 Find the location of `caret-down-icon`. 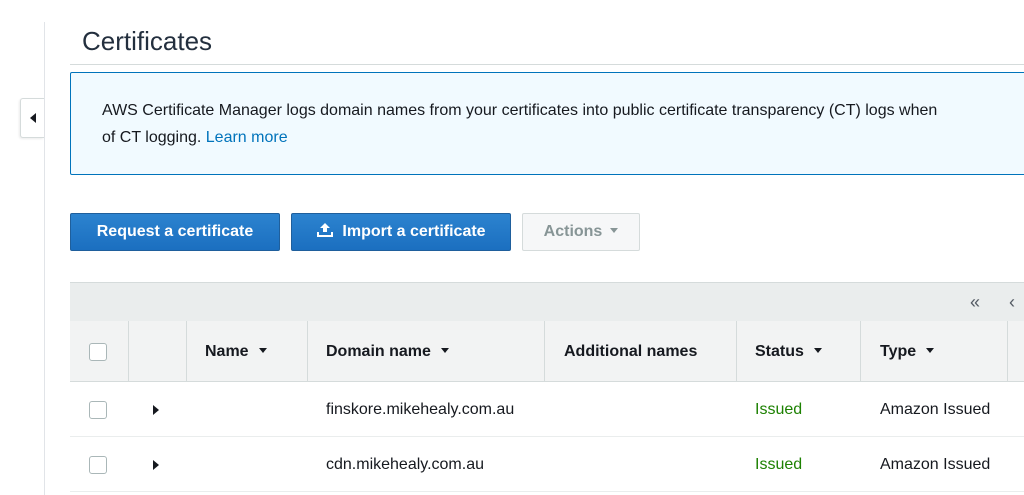

caret-down-icon is located at coordinates (614, 230).